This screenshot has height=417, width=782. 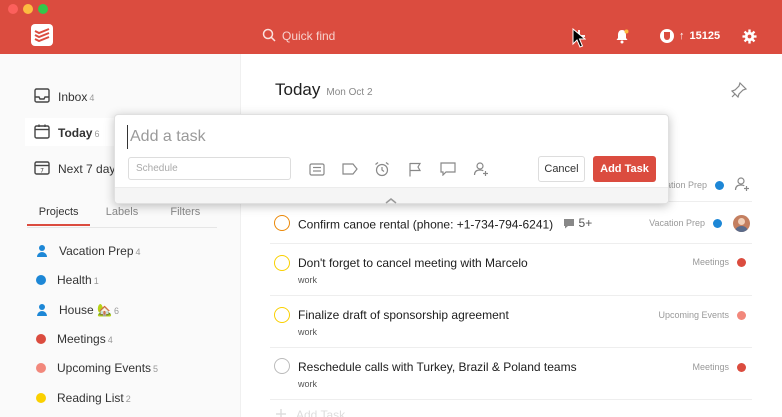 I want to click on task-project-name: Upcoming Events, so click(x=693, y=315).